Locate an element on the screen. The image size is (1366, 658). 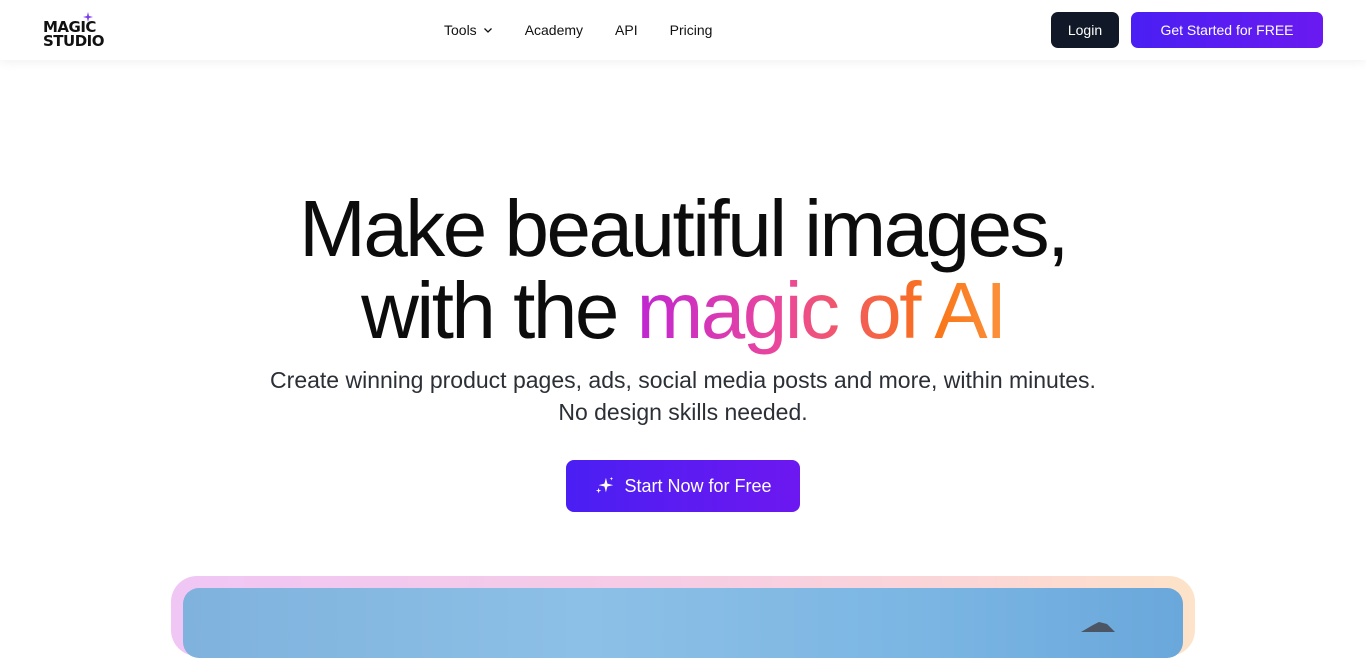
nav-item-api: API is located at coordinates (626, 30).